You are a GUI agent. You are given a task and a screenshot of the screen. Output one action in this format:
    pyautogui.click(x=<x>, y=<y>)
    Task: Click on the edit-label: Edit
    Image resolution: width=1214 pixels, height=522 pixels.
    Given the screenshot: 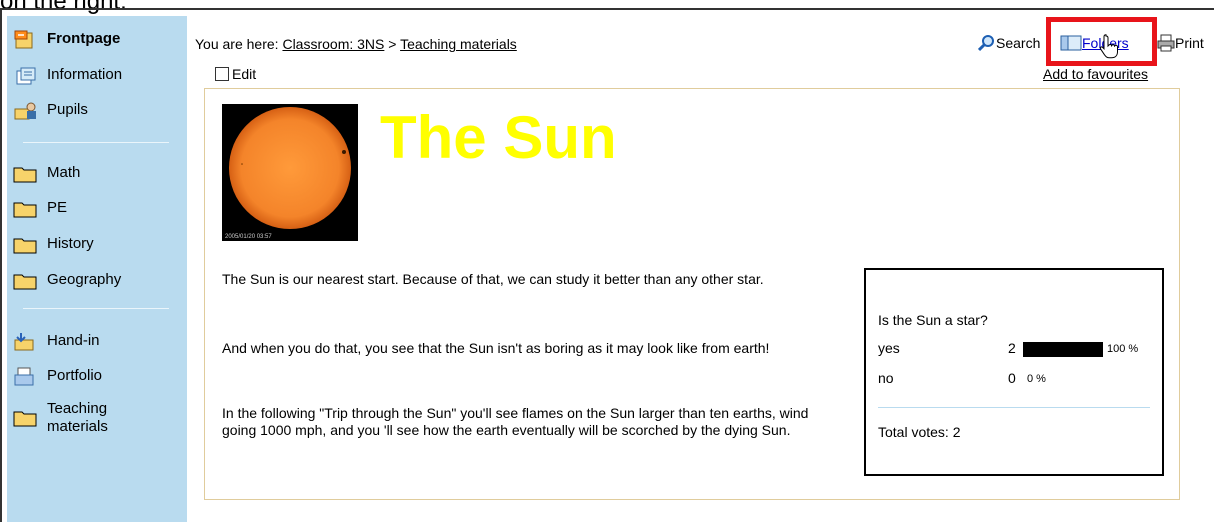 What is the action you would take?
    pyautogui.click(x=244, y=74)
    